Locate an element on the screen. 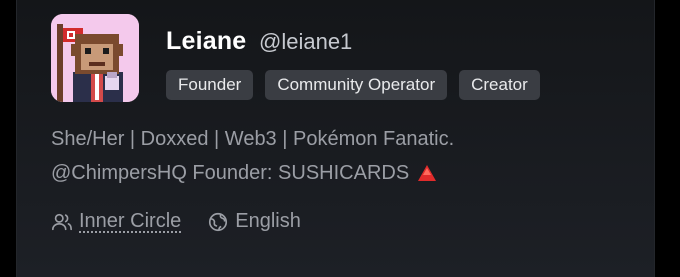 This screenshot has width=680, height=277. bio-line-2-container: @ChimpersHQ Founder: SUSHICARDS is located at coordinates (331, 173).